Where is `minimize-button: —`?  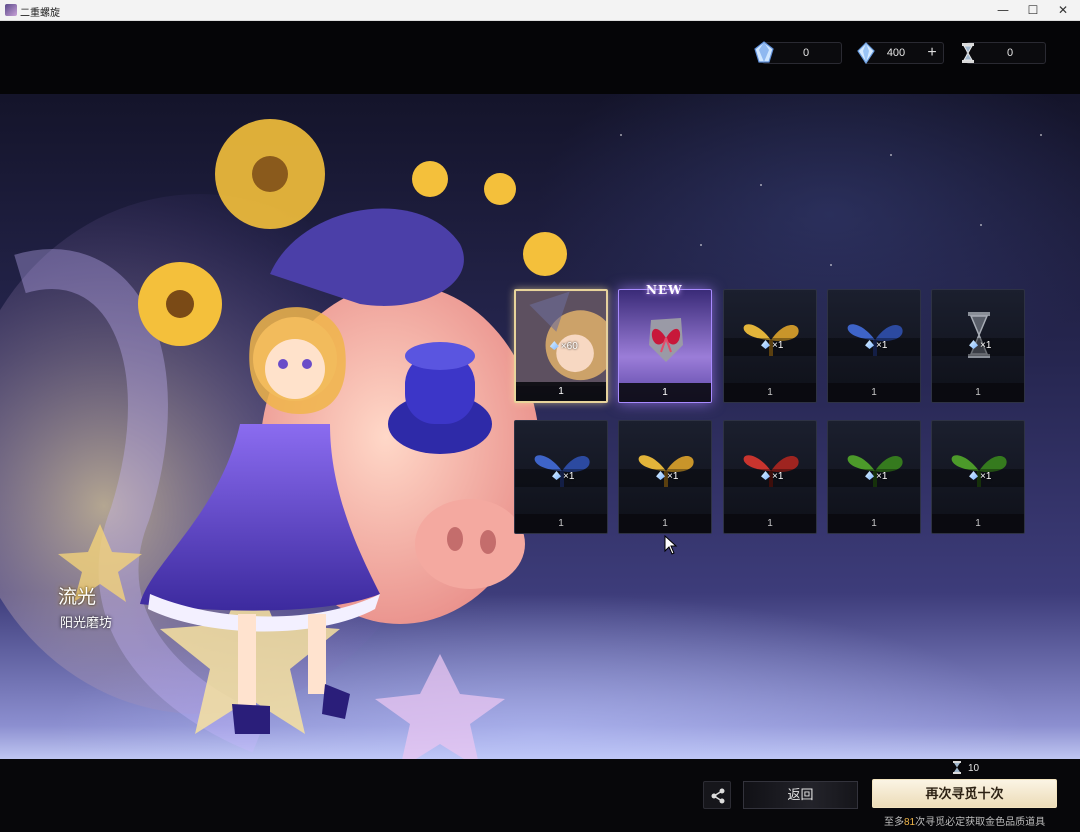 minimize-button: — is located at coordinates (1003, 10).